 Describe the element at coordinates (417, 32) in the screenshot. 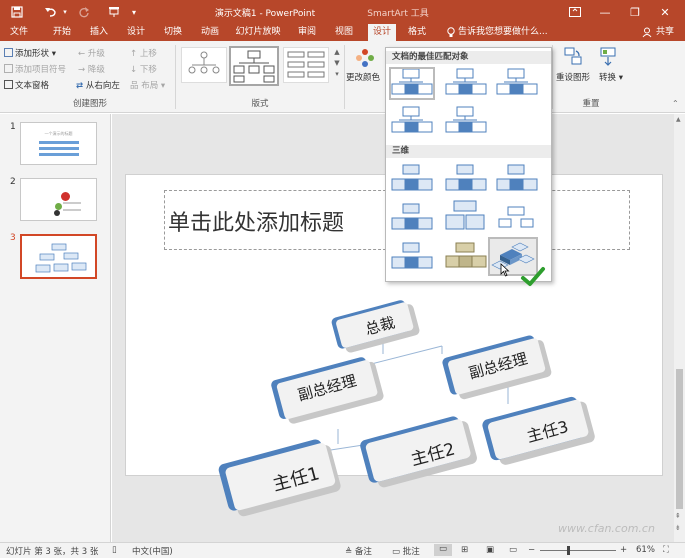

I see `tab-smartart-format: 格式` at that location.